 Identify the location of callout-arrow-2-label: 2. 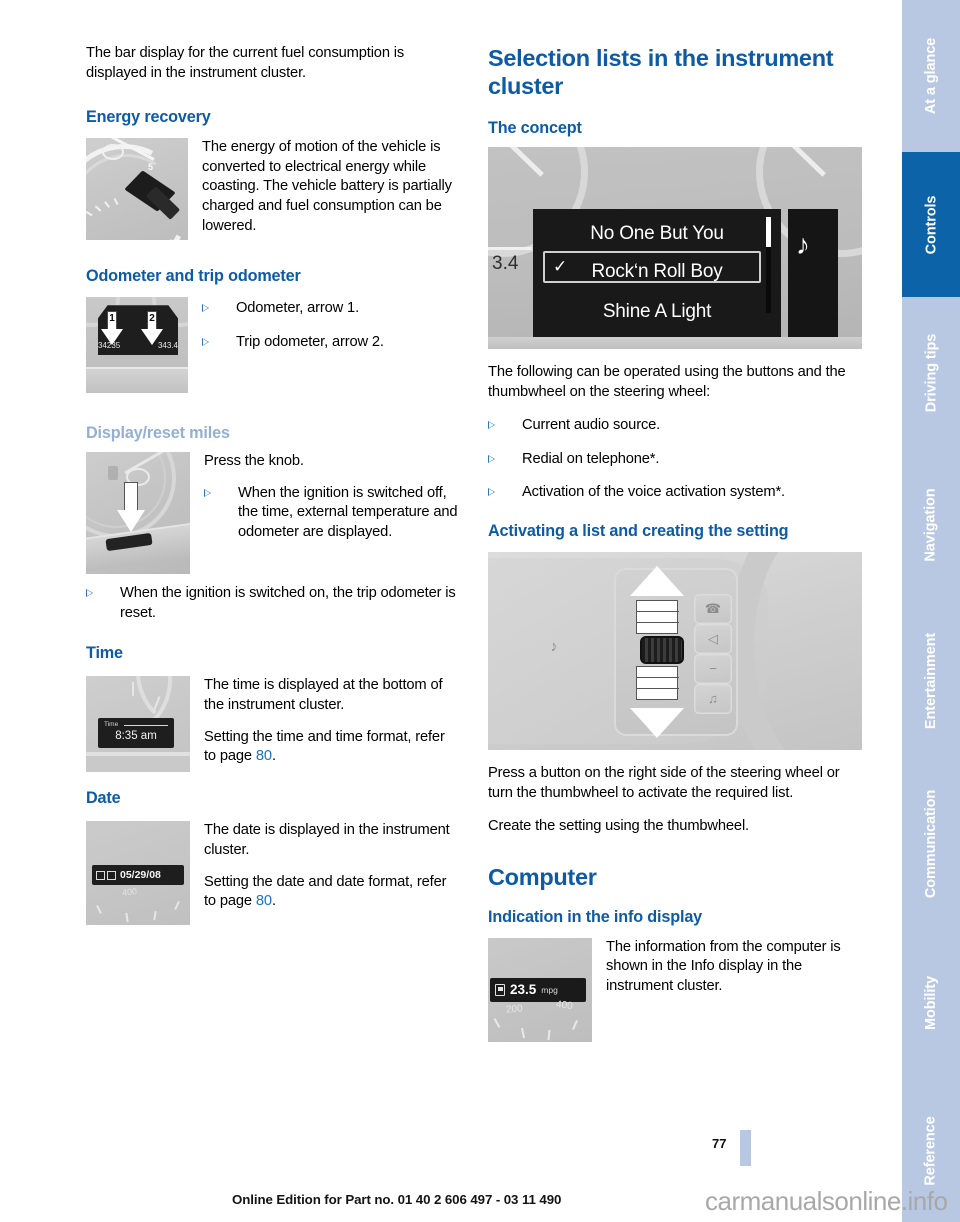
(152, 319).